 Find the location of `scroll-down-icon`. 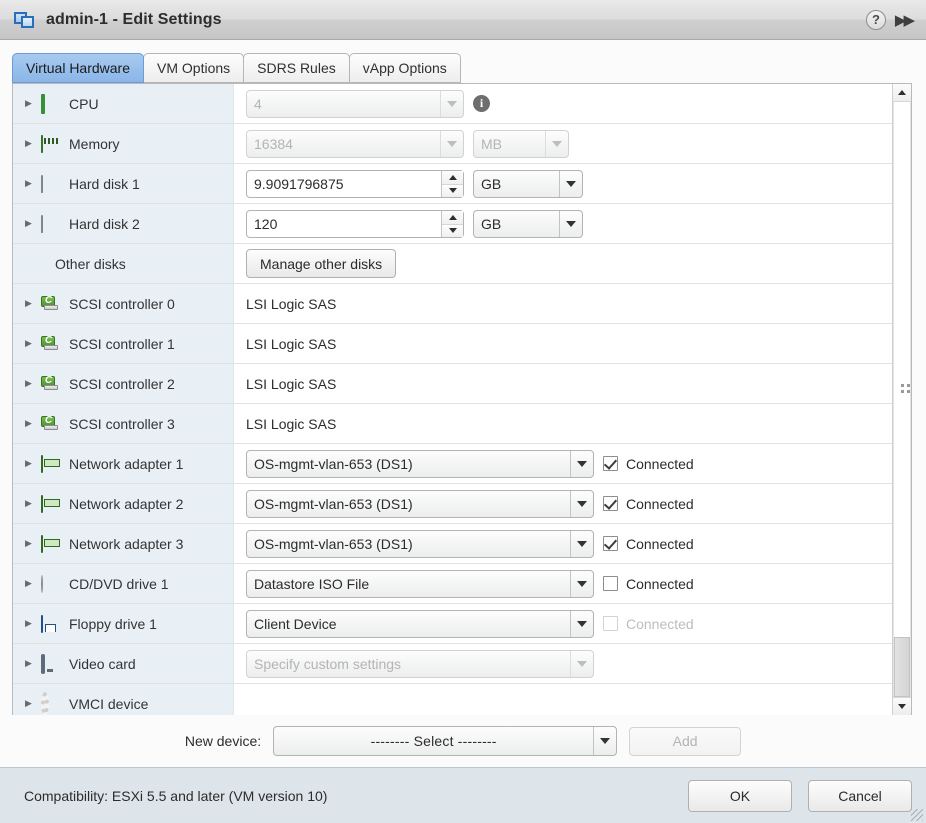

scroll-down-icon is located at coordinates (902, 706).